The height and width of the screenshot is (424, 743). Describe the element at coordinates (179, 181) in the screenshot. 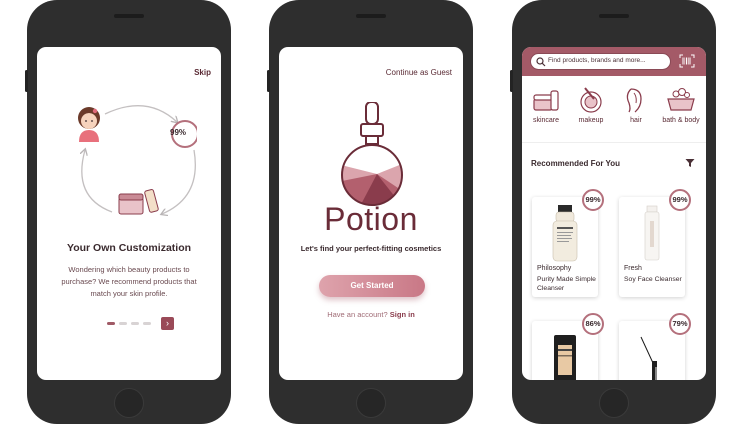

I see `arrow-right` at that location.